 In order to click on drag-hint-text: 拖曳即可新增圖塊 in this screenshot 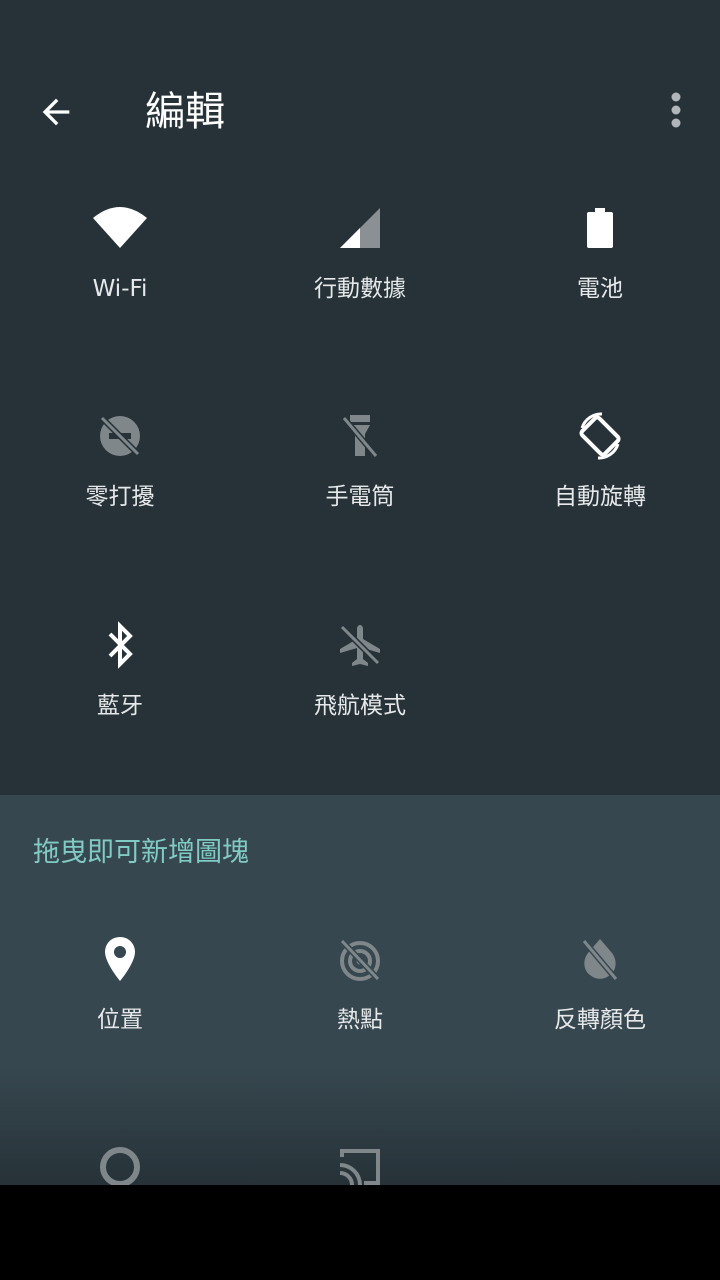, I will do `click(141, 852)`.